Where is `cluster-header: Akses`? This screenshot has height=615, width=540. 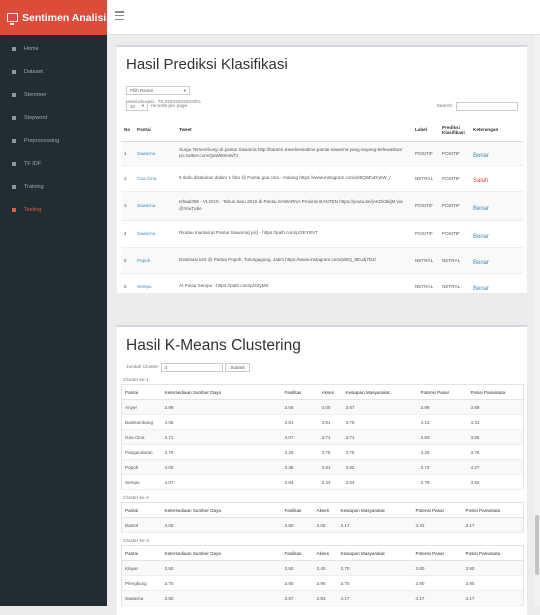
cluster-header: Akses is located at coordinates (323, 553).